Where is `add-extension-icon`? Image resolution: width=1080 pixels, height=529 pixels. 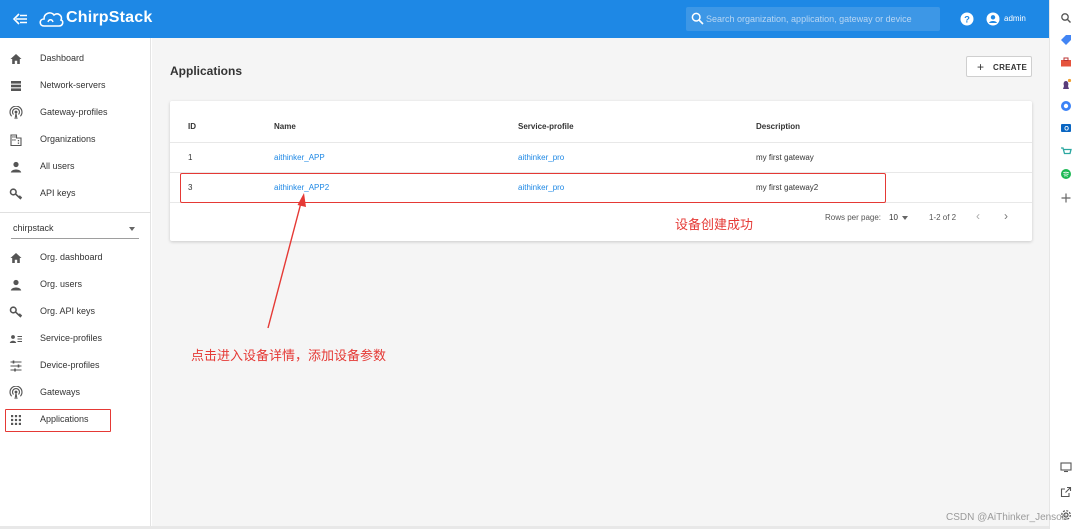 add-extension-icon is located at coordinates (1066, 198).